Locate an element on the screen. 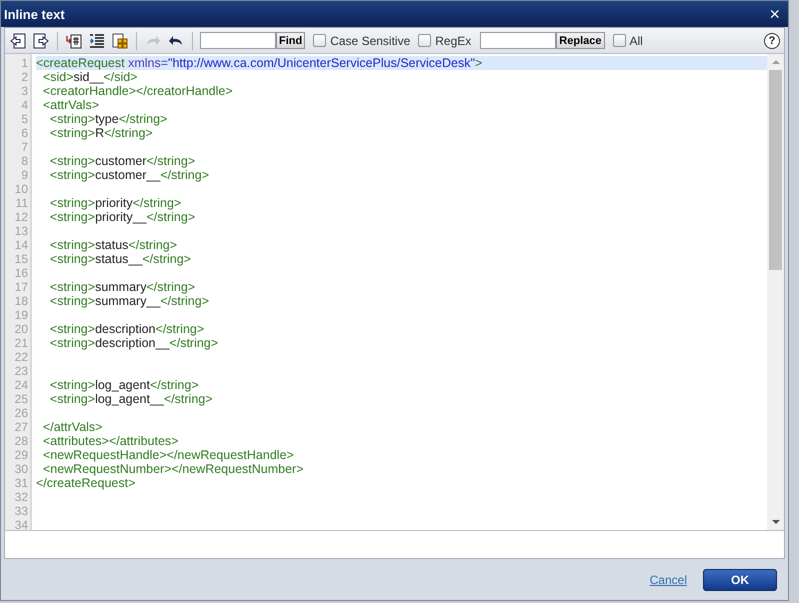 This screenshot has width=799, height=603. find-button: Find is located at coordinates (291, 40).